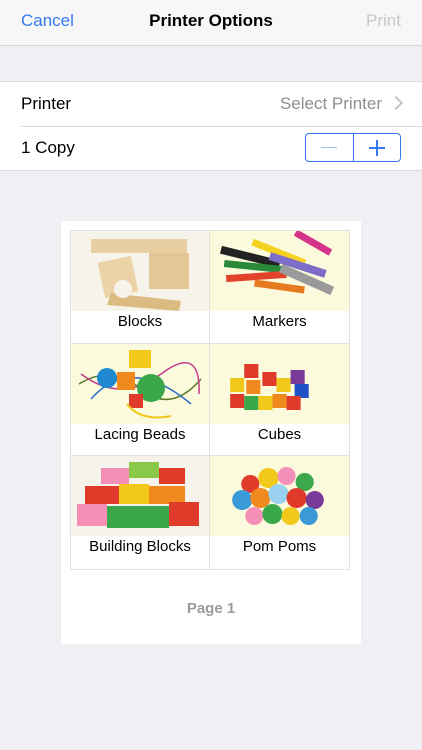 The width and height of the screenshot is (422, 750). I want to click on cubes-image, so click(279, 383).